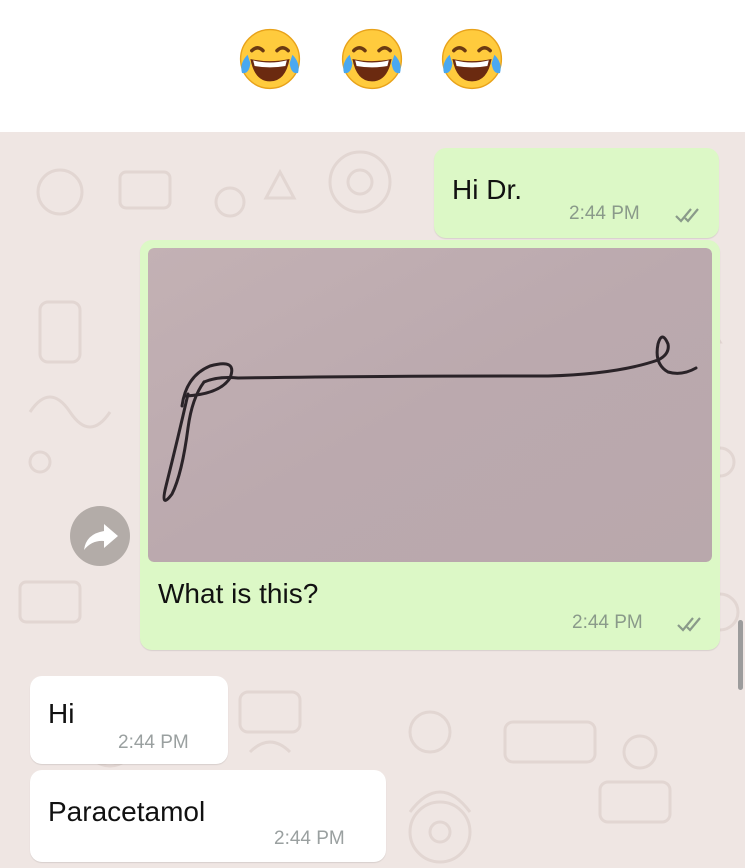 The image size is (745, 868). I want to click on message-text: Hi Dr., so click(487, 189).